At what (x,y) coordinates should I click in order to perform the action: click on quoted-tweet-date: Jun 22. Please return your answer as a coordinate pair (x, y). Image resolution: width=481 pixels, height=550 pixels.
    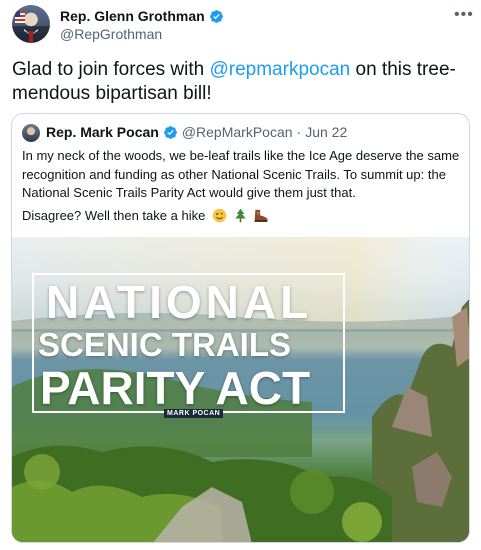
    Looking at the image, I should click on (326, 132).